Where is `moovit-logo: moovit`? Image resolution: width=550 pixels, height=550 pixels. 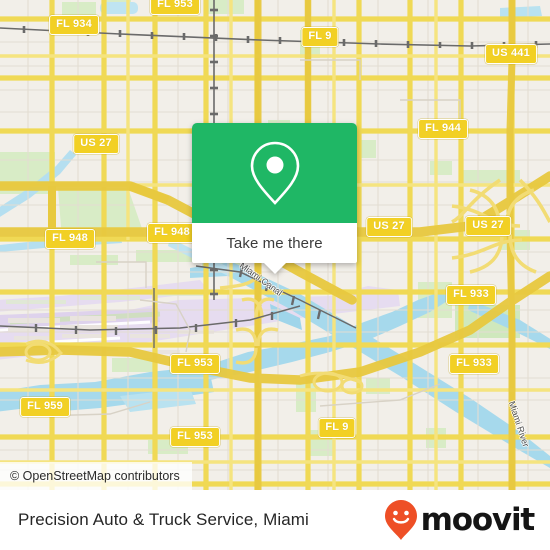
moovit-logo: moovit is located at coordinates (460, 520).